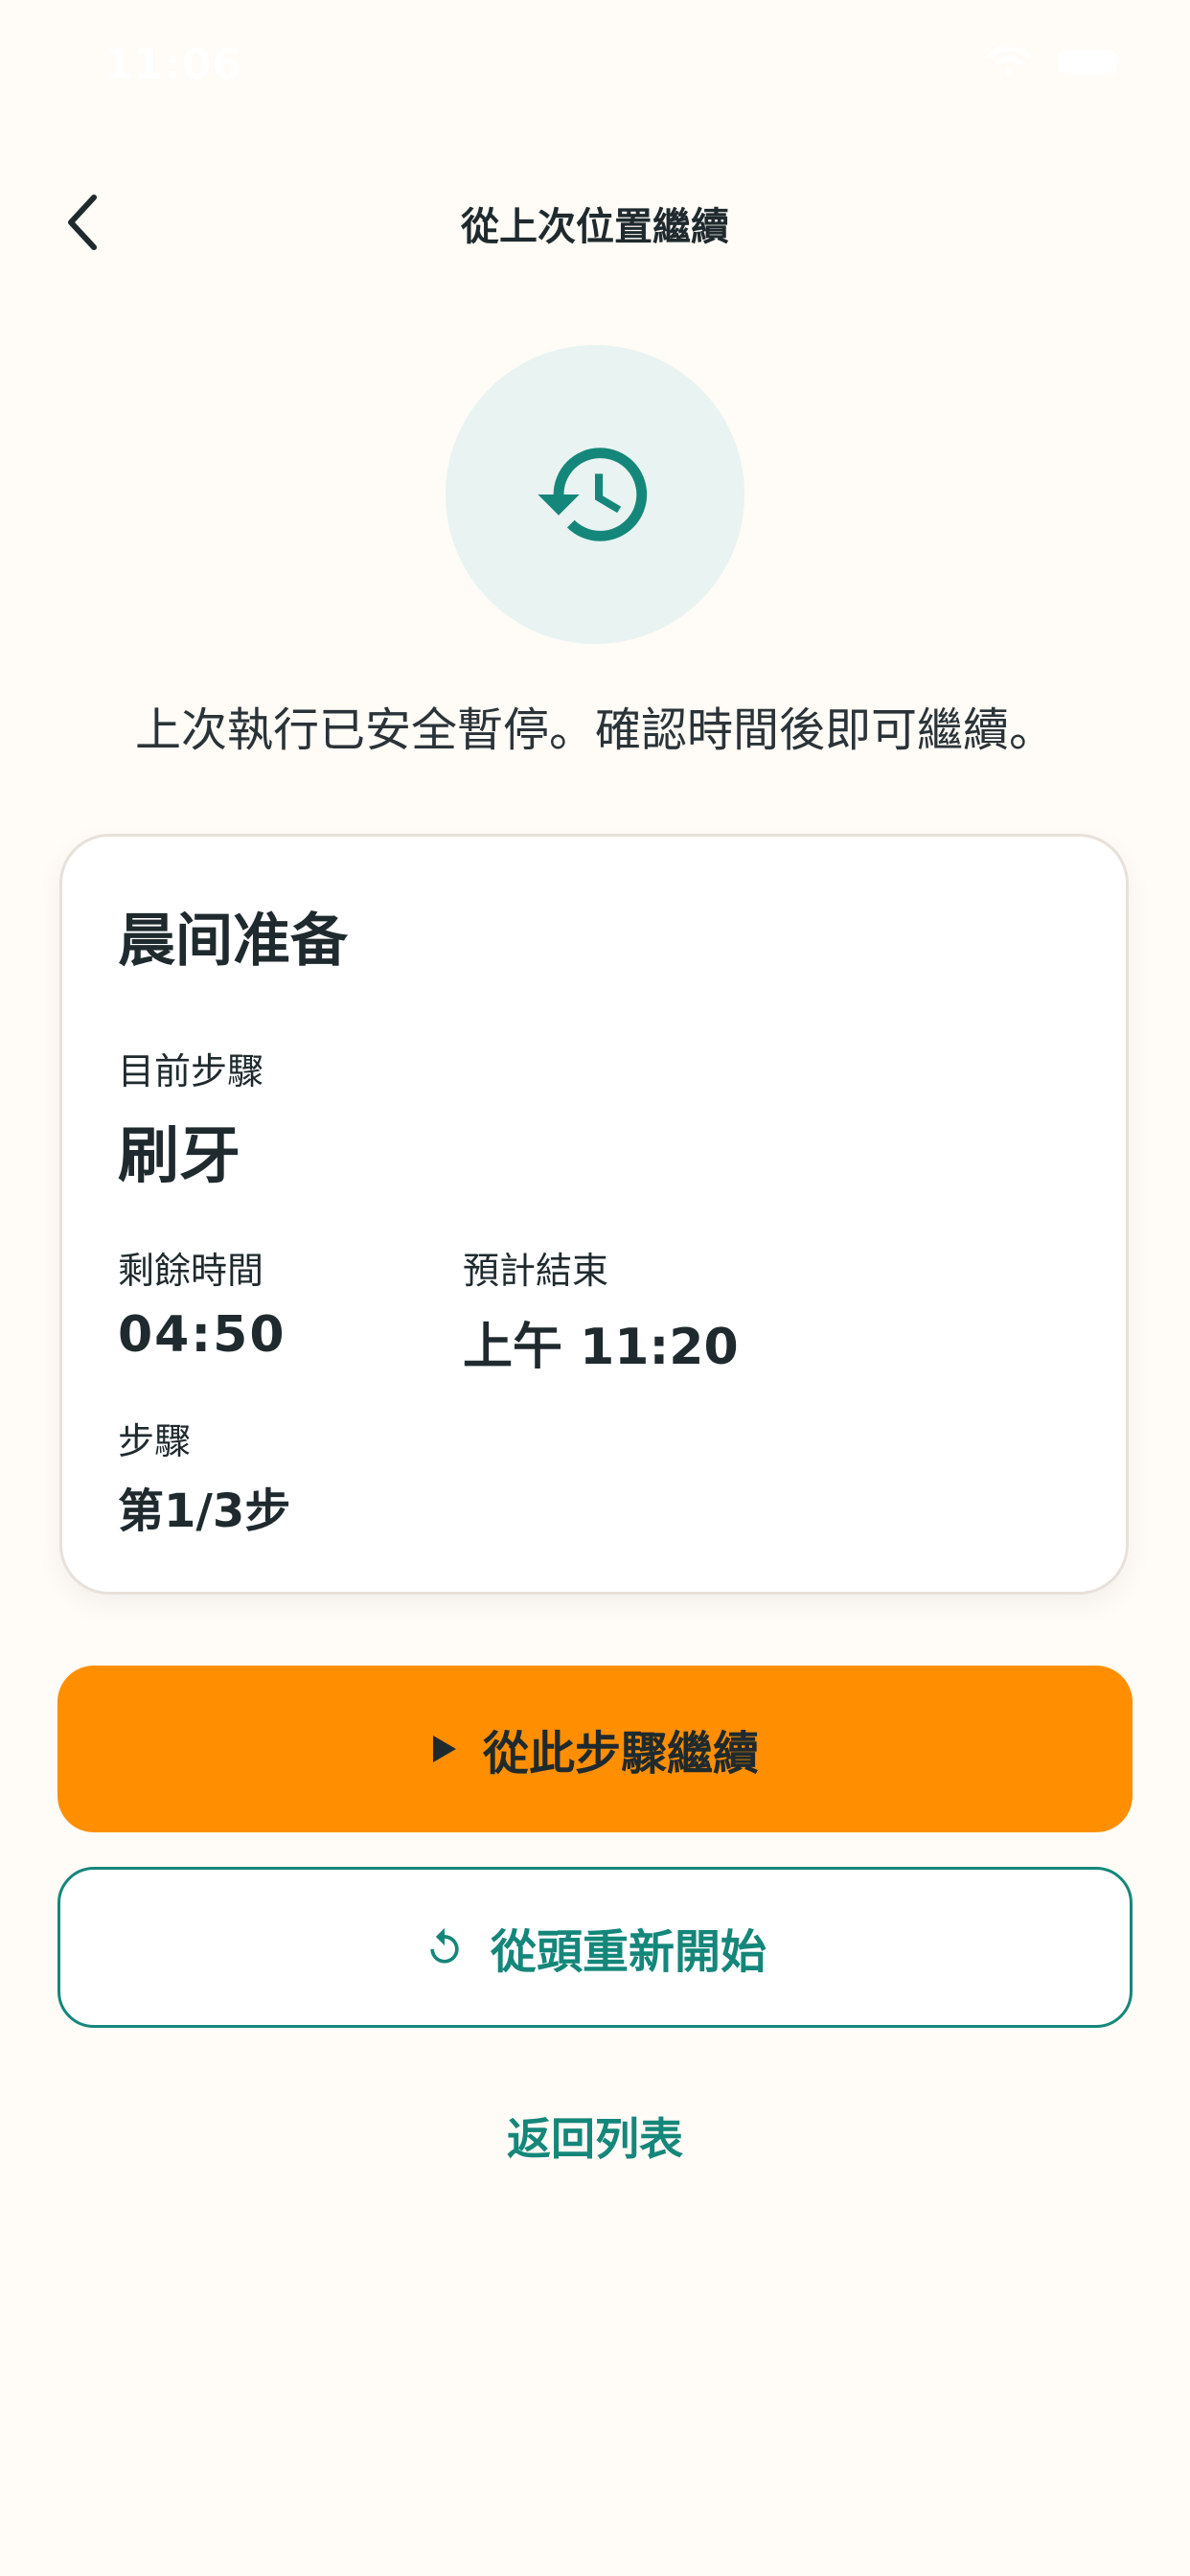 The image size is (1190, 2576). What do you see at coordinates (179, 1156) in the screenshot?
I see `current-step-value: 刷牙` at bounding box center [179, 1156].